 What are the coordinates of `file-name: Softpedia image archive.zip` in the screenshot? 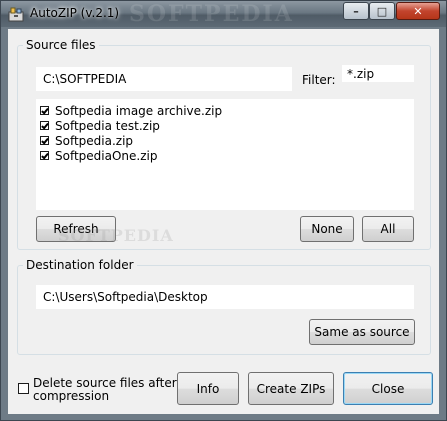 It's located at (139, 110).